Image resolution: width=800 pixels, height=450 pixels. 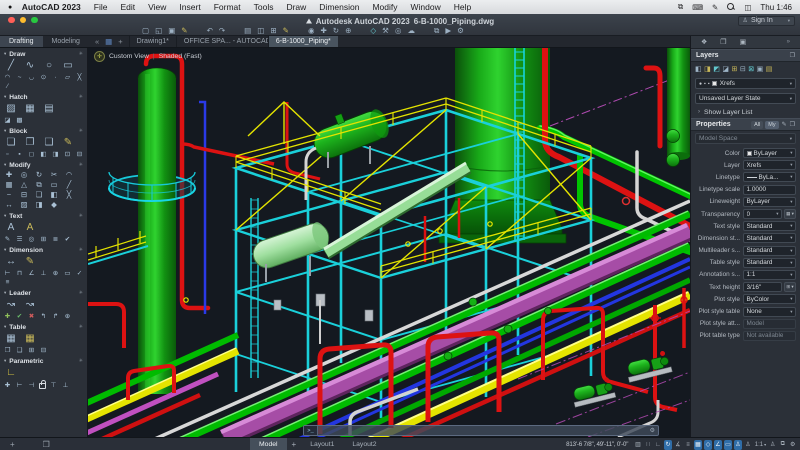 What do you see at coordinates (79, 154) in the screenshot?
I see `block-tool-icon: ⊟` at bounding box center [79, 154].